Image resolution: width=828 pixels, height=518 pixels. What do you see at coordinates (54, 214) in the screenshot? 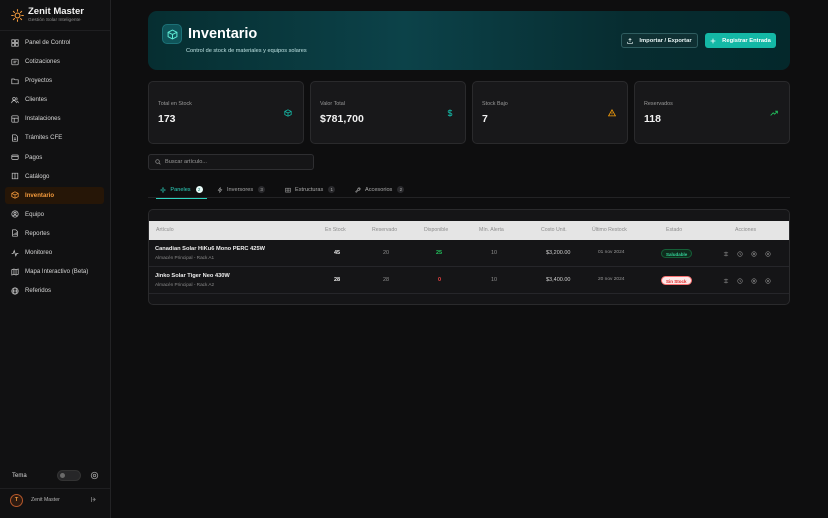
I see `sidebar-item-equipo: Equipo` at bounding box center [54, 214].